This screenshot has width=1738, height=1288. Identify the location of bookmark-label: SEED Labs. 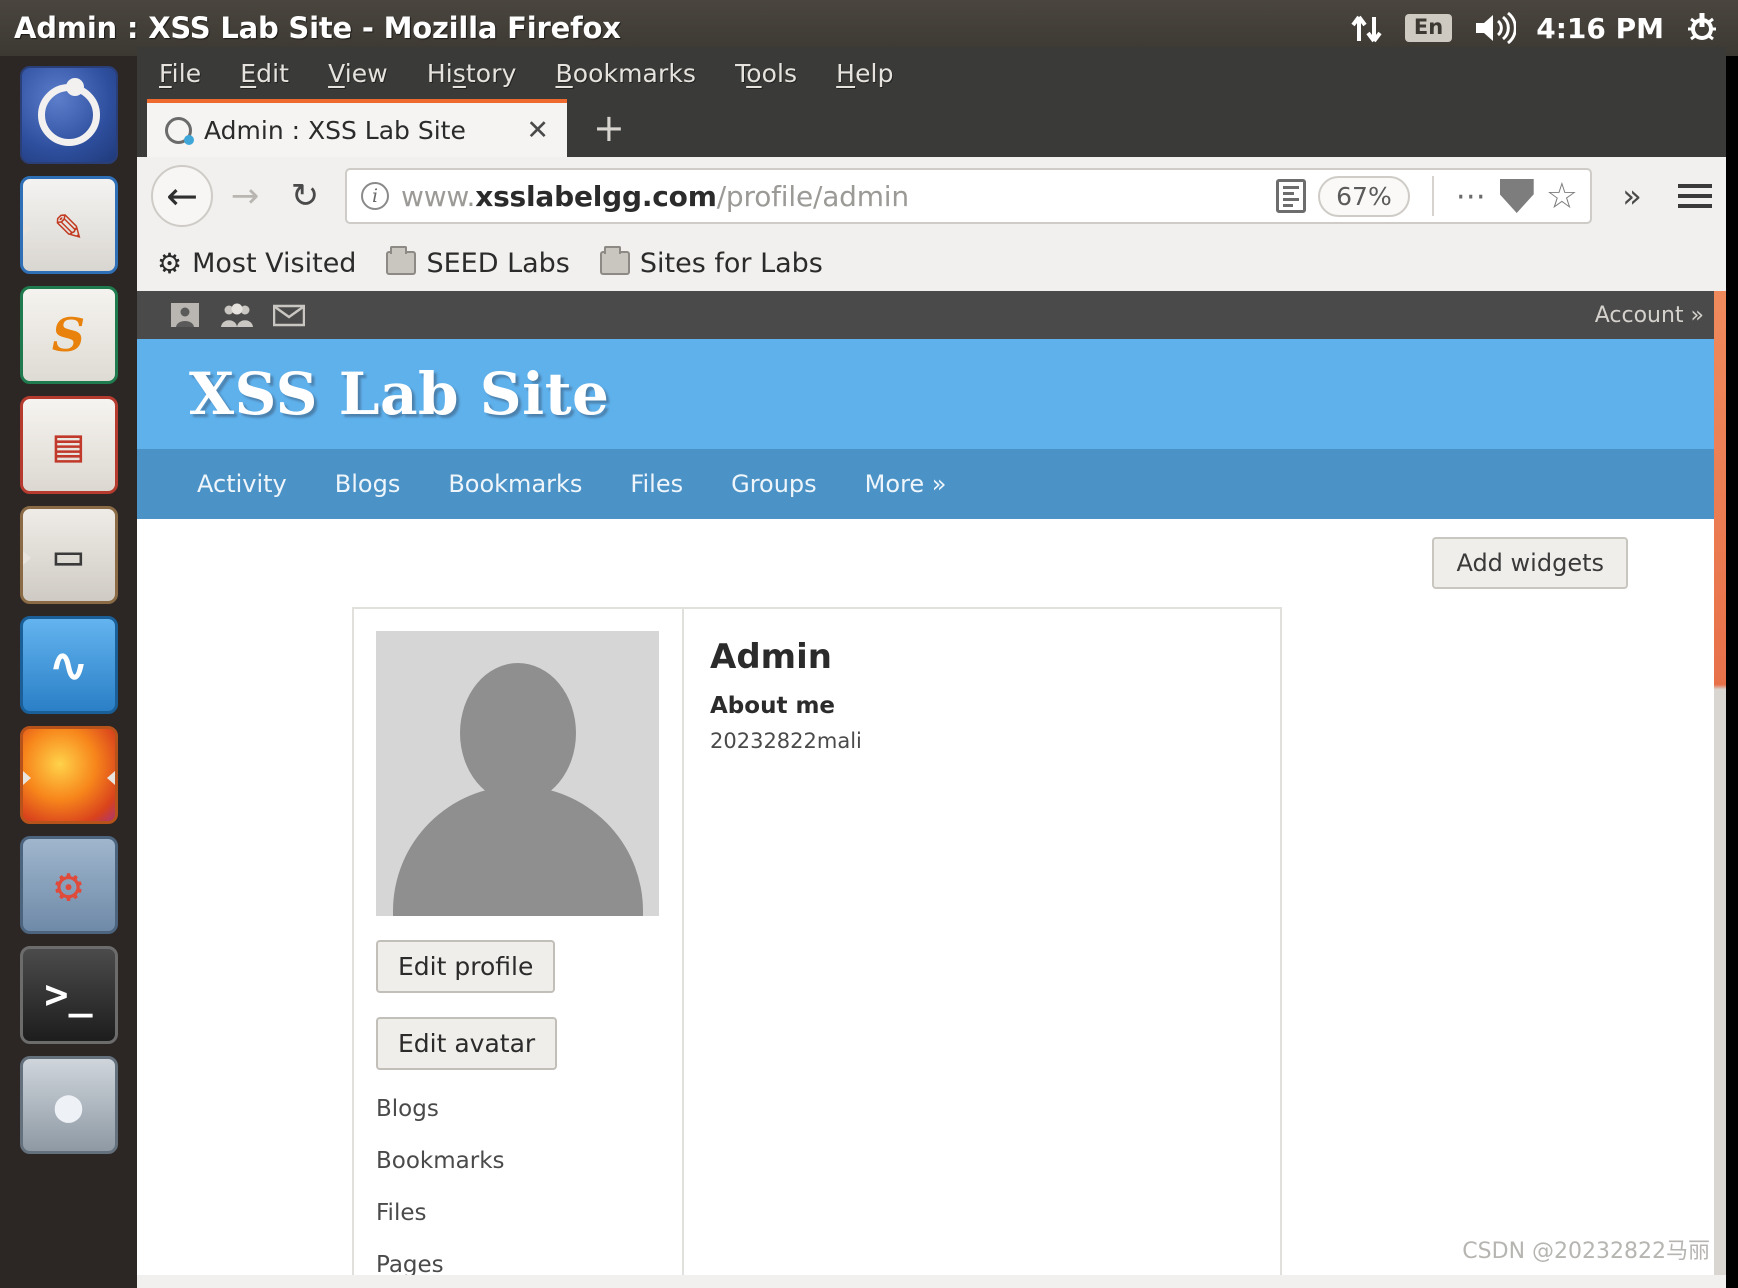
(498, 263).